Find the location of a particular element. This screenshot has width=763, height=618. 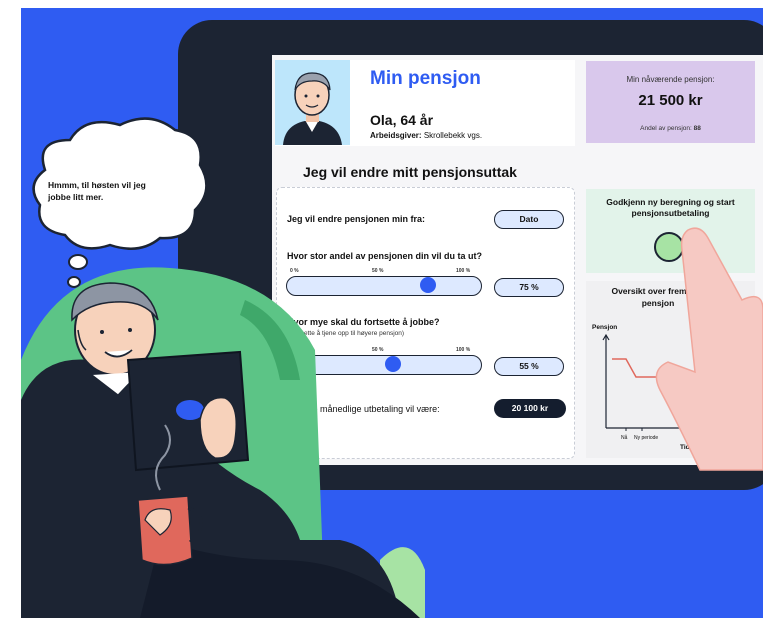

thought-bubble is located at coordinates (120, 202).